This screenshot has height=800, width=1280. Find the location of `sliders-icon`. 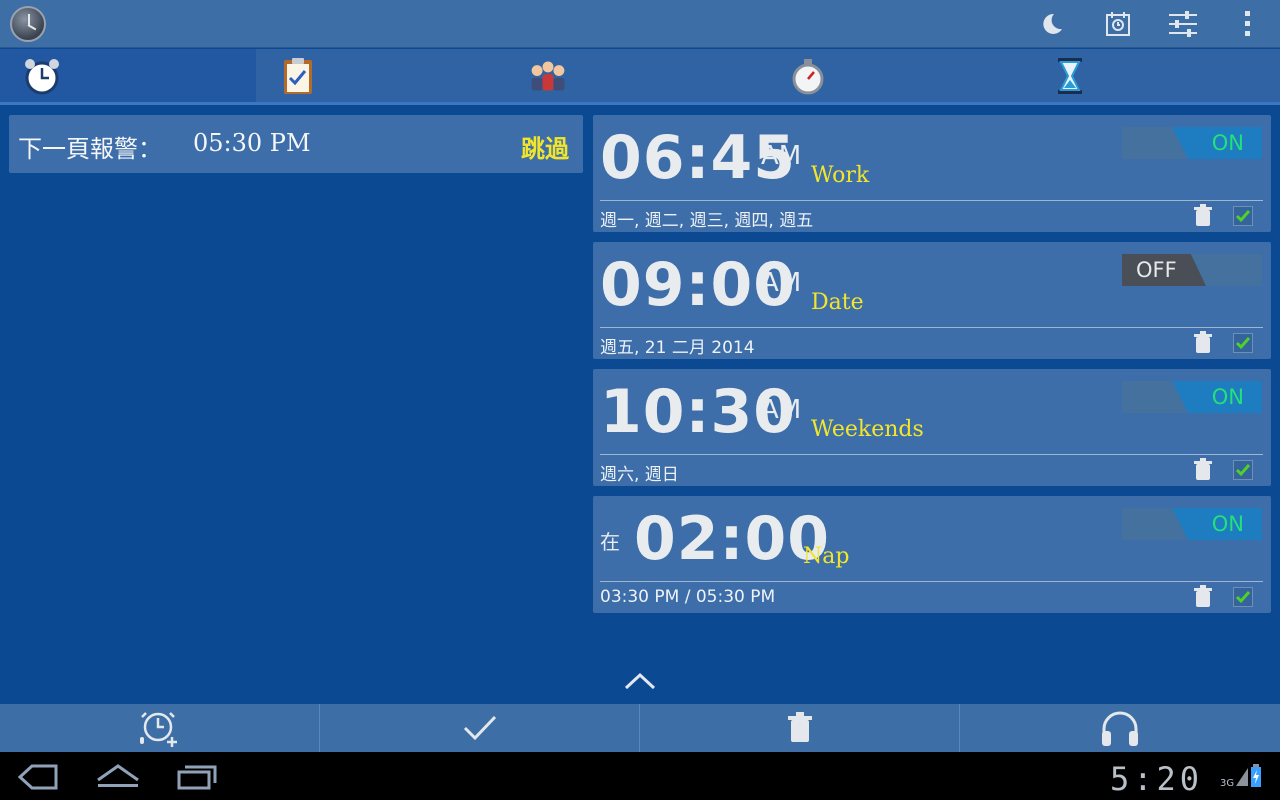

sliders-icon is located at coordinates (1183, 24).